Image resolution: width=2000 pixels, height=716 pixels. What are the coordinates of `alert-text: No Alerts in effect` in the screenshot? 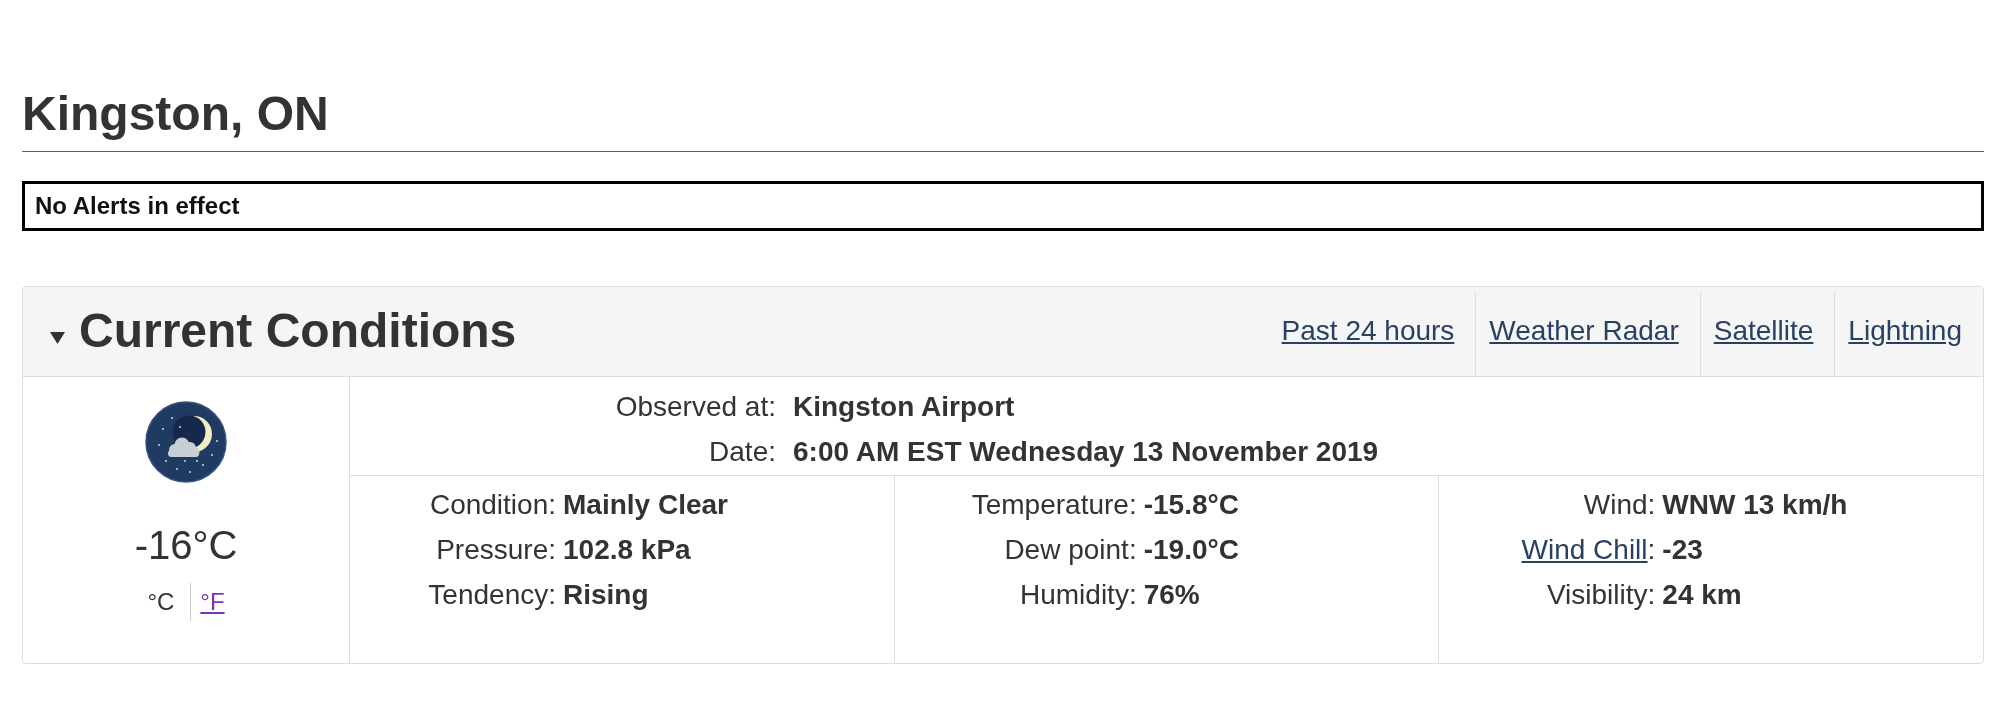 It's located at (137, 205).